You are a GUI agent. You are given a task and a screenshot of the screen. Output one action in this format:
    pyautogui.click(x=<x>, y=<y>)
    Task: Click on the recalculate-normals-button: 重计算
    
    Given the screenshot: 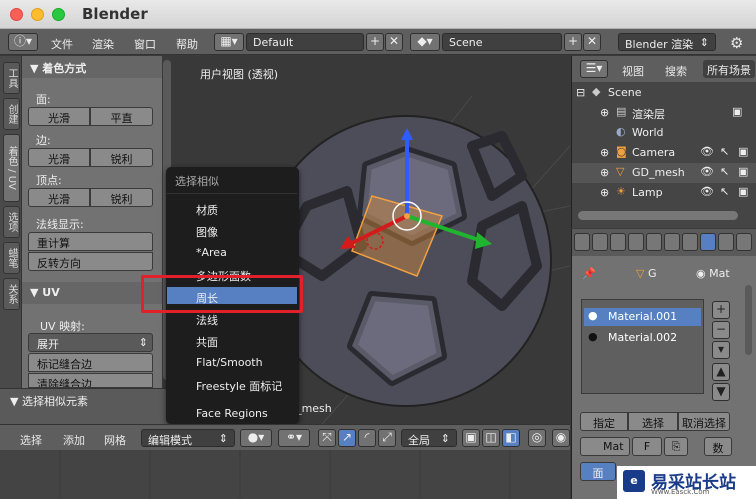 What is the action you would take?
    pyautogui.click(x=90, y=241)
    